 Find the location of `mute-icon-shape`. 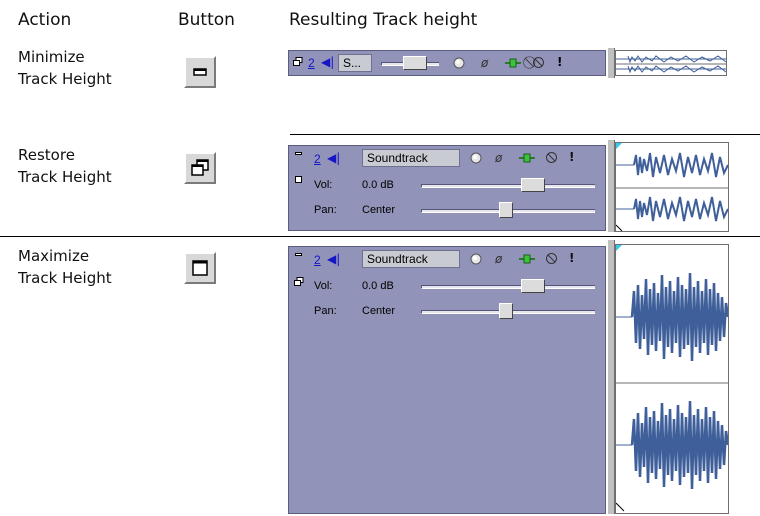

mute-icon-shape is located at coordinates (538, 62).